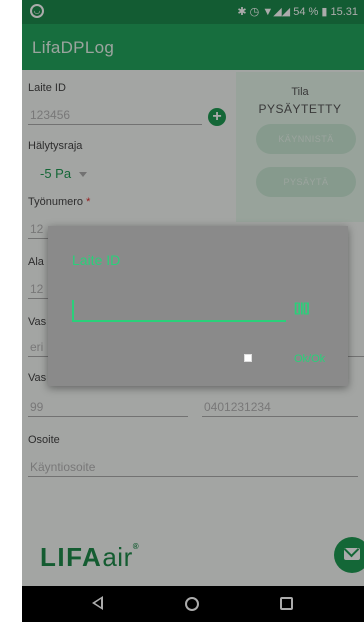 This screenshot has height=622, width=364. What do you see at coordinates (96, 260) in the screenshot?
I see `dialog-title: Laite ID` at bounding box center [96, 260].